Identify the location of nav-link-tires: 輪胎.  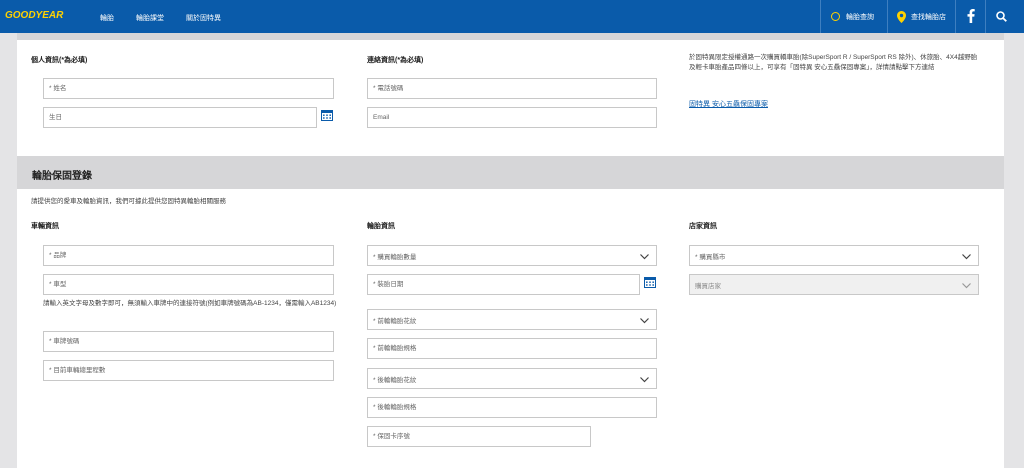
(107, 18).